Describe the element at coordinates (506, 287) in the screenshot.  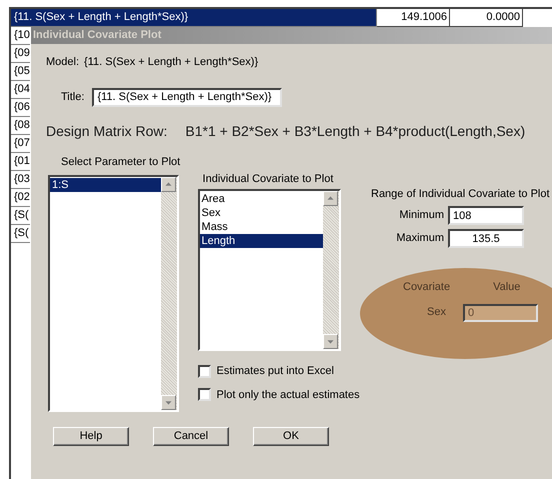
I see `column-header: Value` at that location.